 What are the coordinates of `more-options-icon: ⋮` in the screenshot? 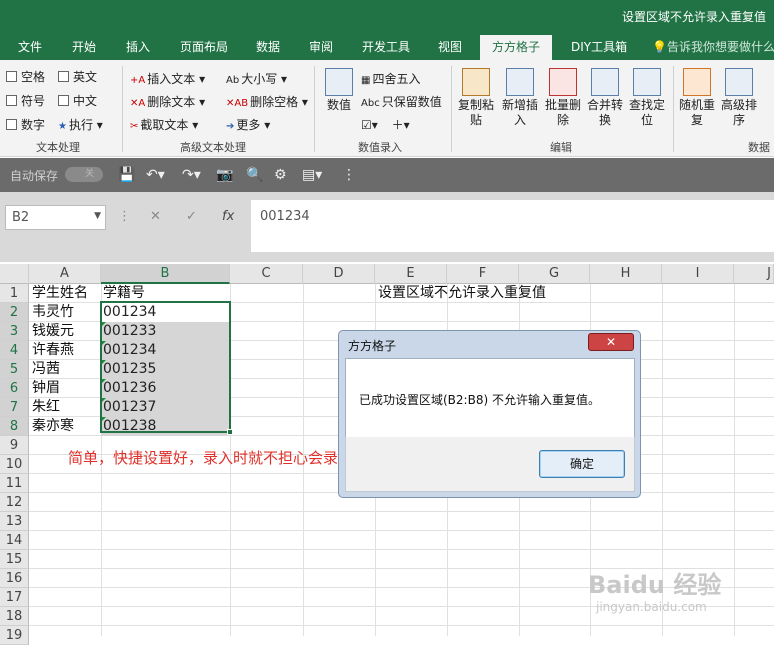 It's located at (124, 216).